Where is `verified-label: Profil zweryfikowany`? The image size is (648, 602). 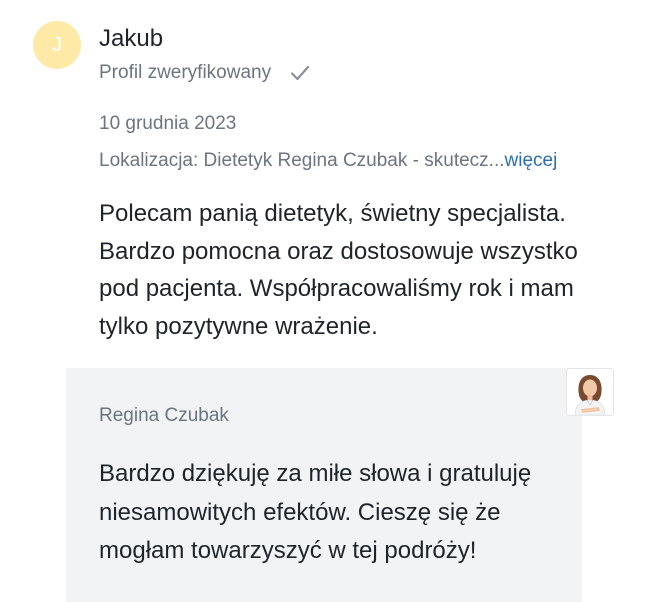 verified-label: Profil zweryfikowany is located at coordinates (185, 72).